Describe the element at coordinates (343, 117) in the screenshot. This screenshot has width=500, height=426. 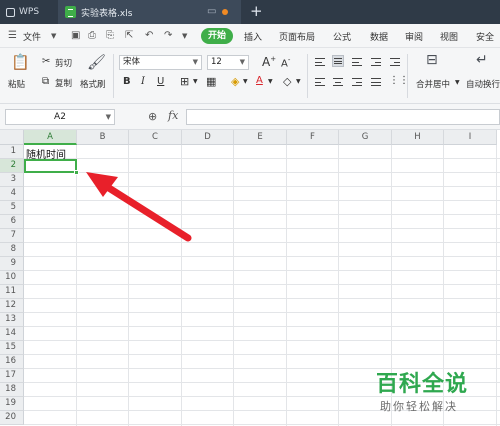
I see `formula-input` at that location.